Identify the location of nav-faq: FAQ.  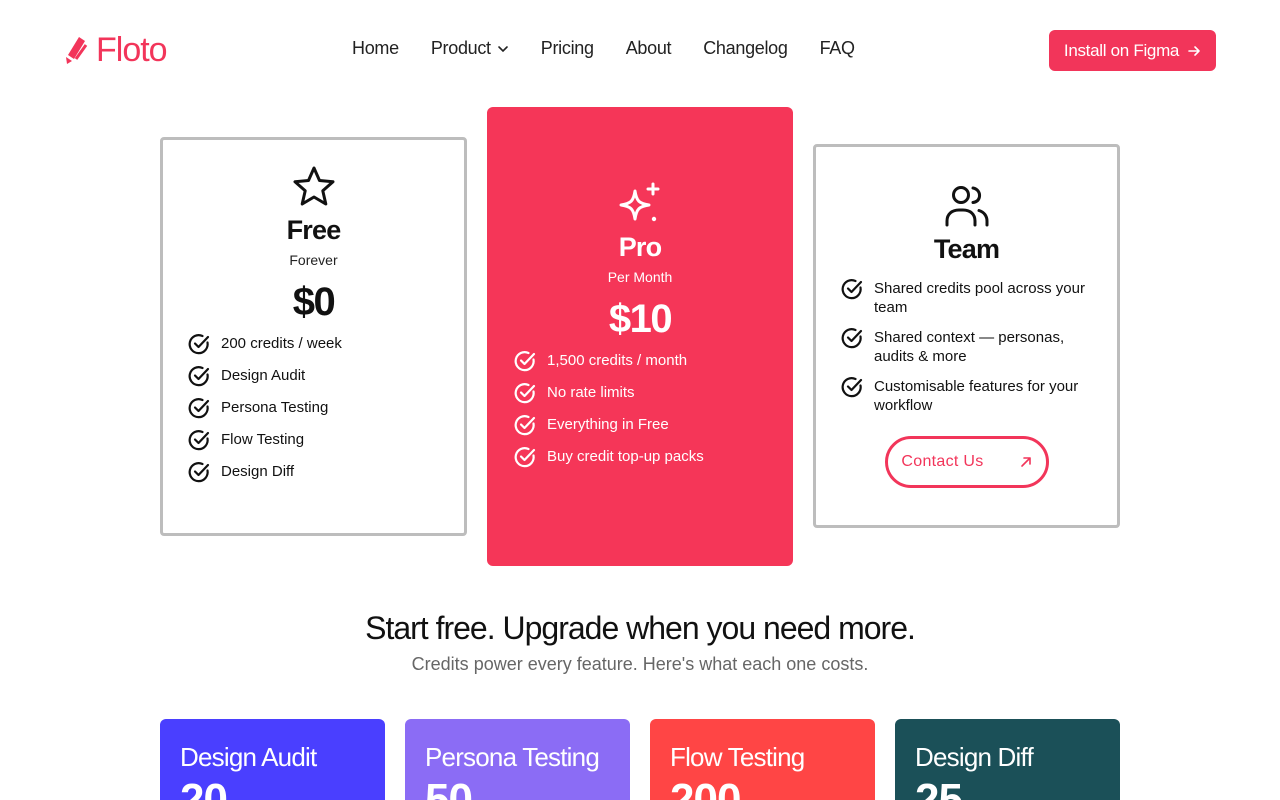
(837, 48).